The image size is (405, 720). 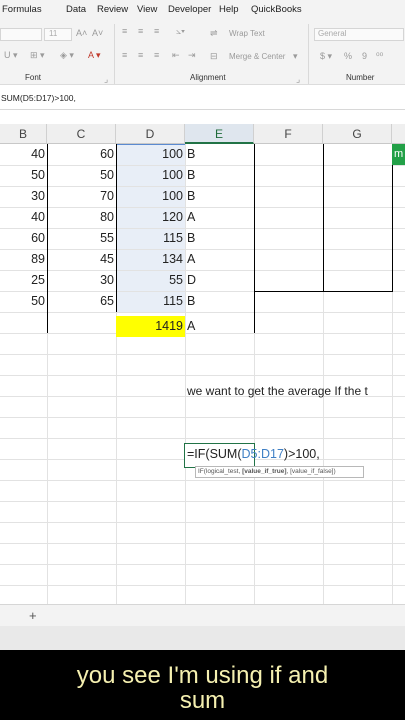 What do you see at coordinates (150, 134) in the screenshot?
I see `column-header-d: D` at bounding box center [150, 134].